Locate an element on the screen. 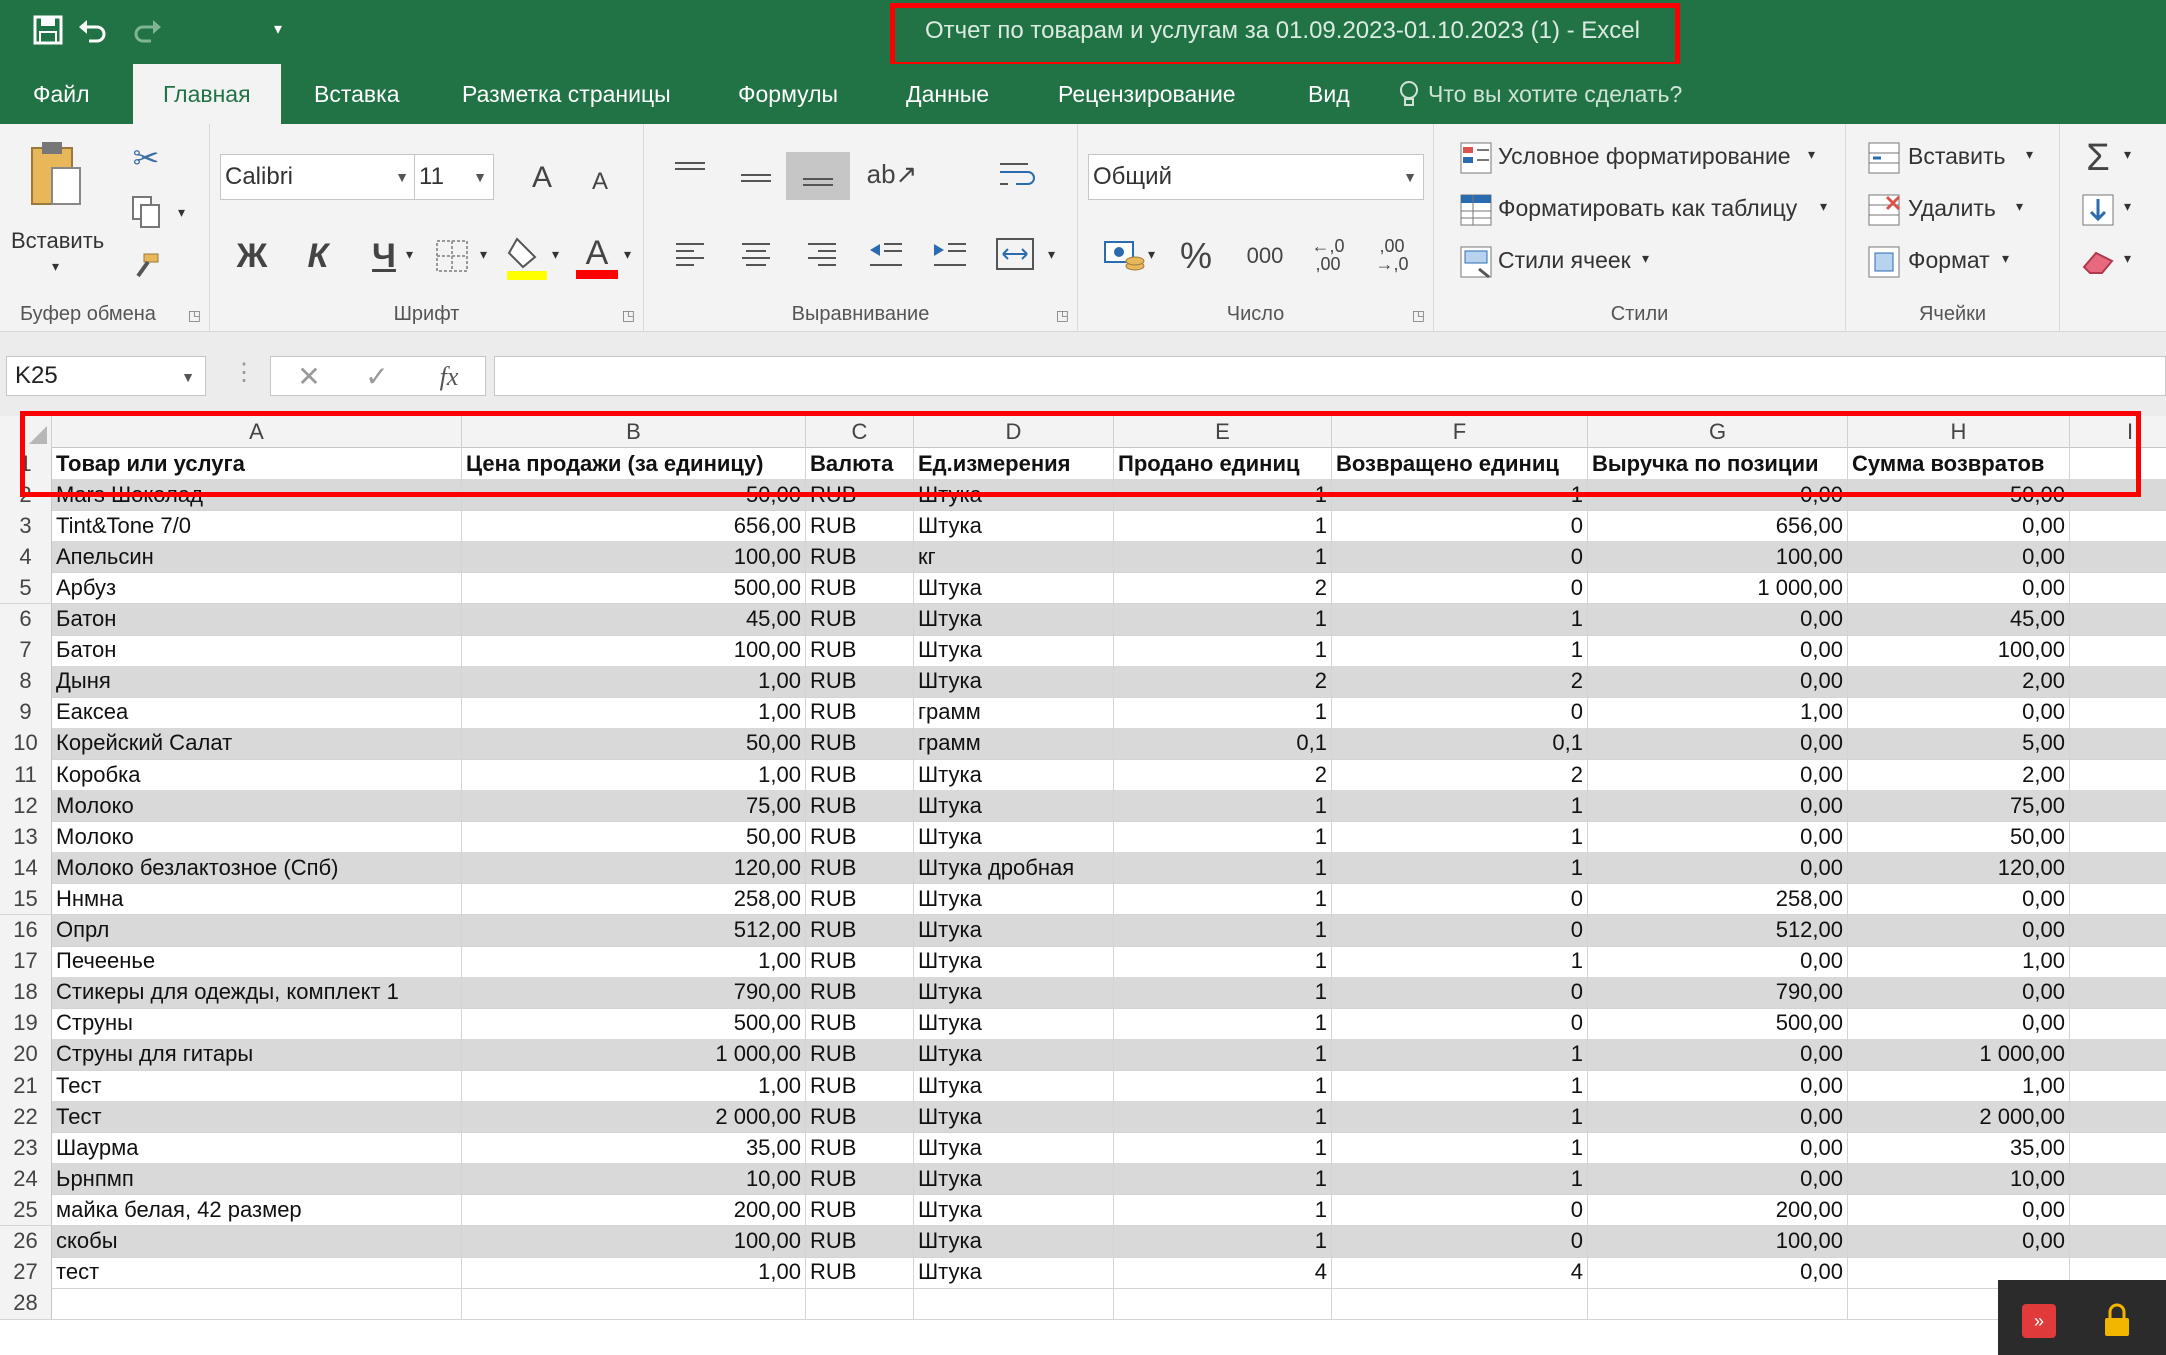 The height and width of the screenshot is (1355, 2166). table-cell: 2 is located at coordinates (1223, 588).